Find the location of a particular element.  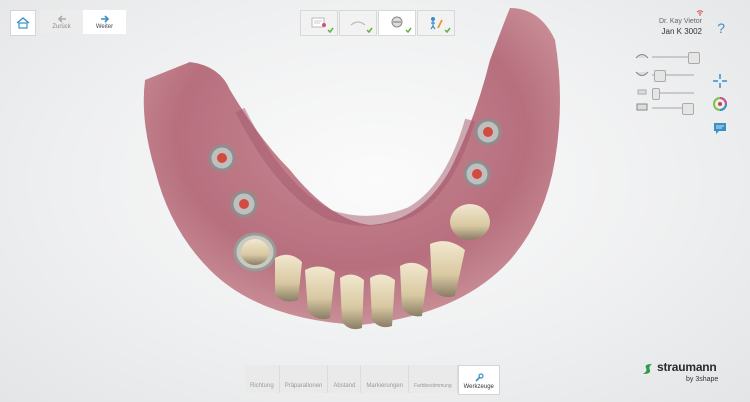

back-label: Zurück is located at coordinates (61, 26).